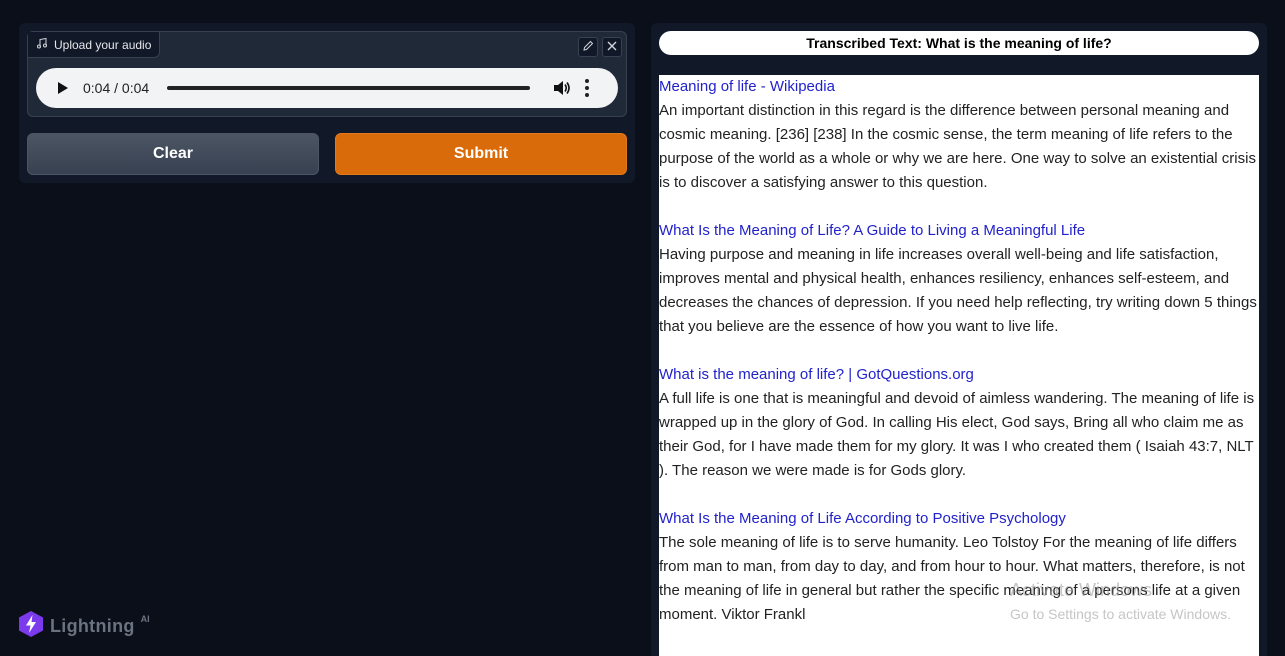  I want to click on edit-audio-button, so click(588, 47).